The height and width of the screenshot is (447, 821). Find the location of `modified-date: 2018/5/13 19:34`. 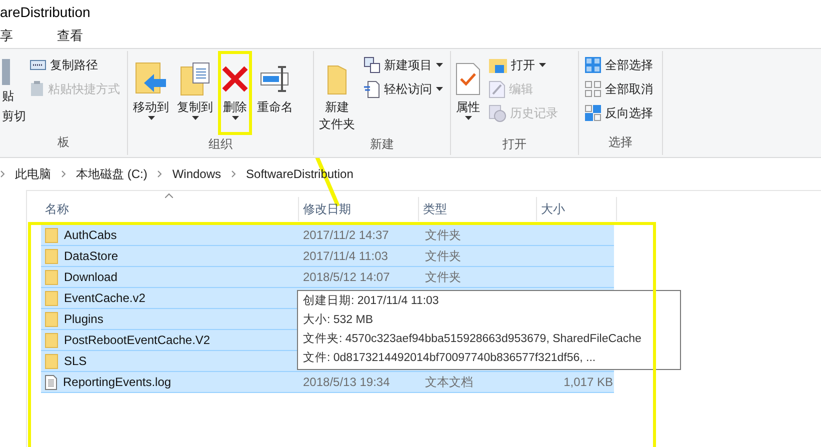

modified-date: 2018/5/13 19:34 is located at coordinates (346, 382).